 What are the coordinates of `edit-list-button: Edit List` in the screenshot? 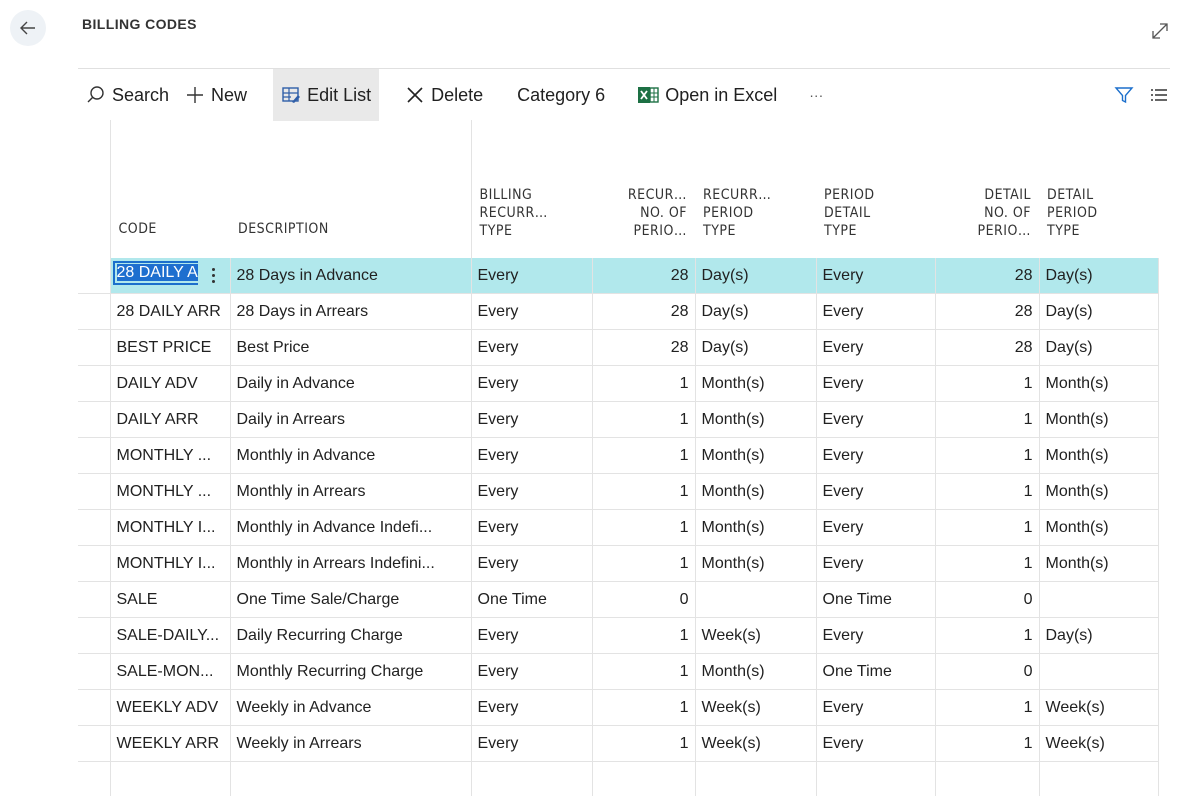 It's located at (326, 95).